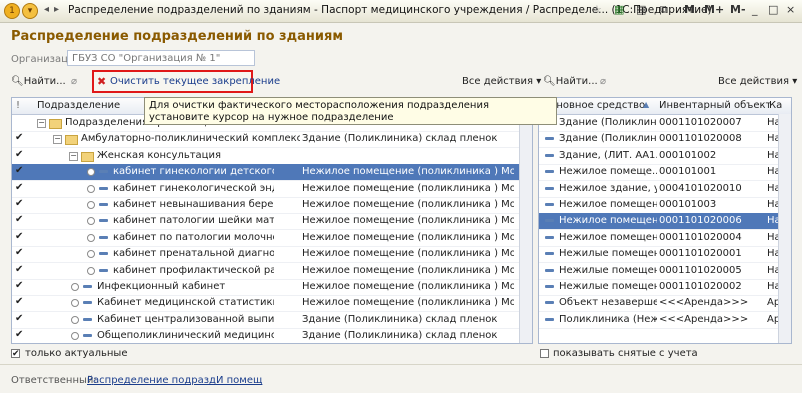 Image resolution: width=802 pixels, height=393 pixels. I want to click on inventory-cell: 0001101020005, so click(700, 270).